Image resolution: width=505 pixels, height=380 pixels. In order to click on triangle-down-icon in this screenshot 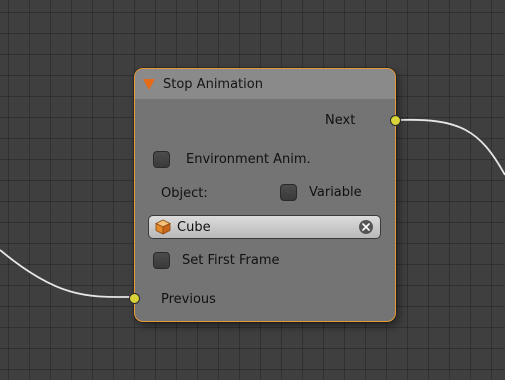, I will do `click(149, 84)`.